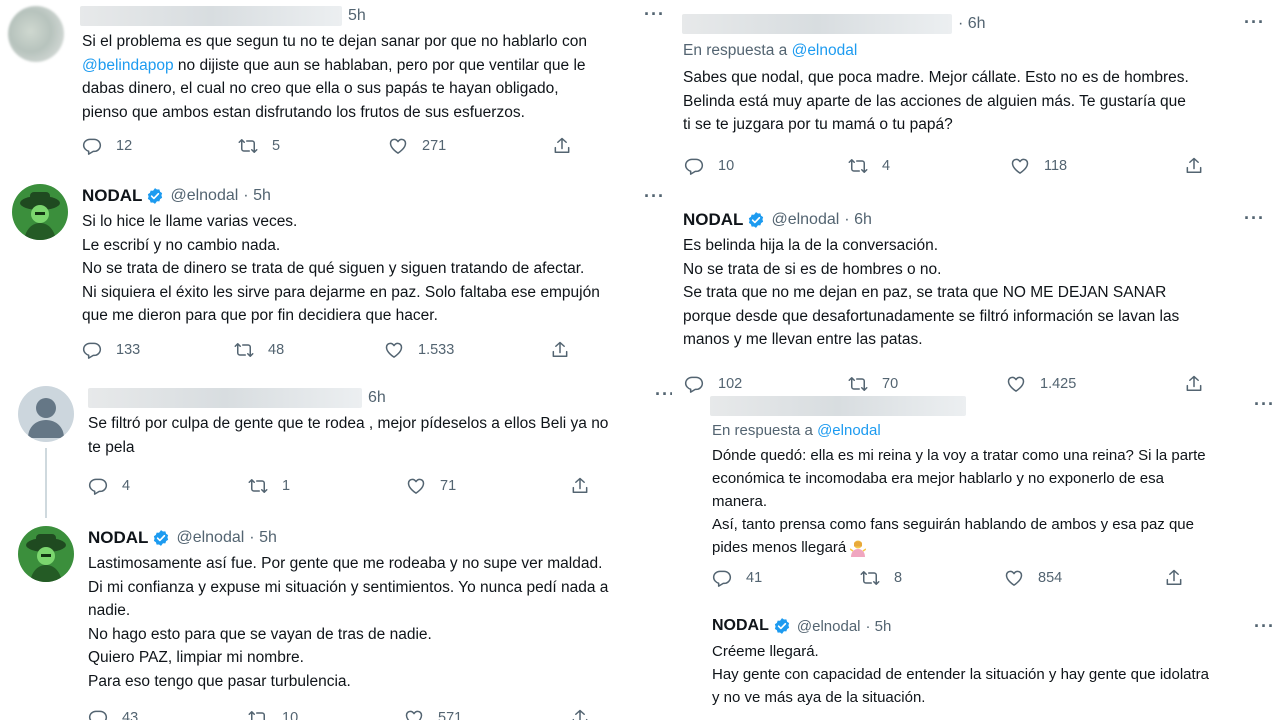  I want to click on reply-count: 43, so click(130, 715).